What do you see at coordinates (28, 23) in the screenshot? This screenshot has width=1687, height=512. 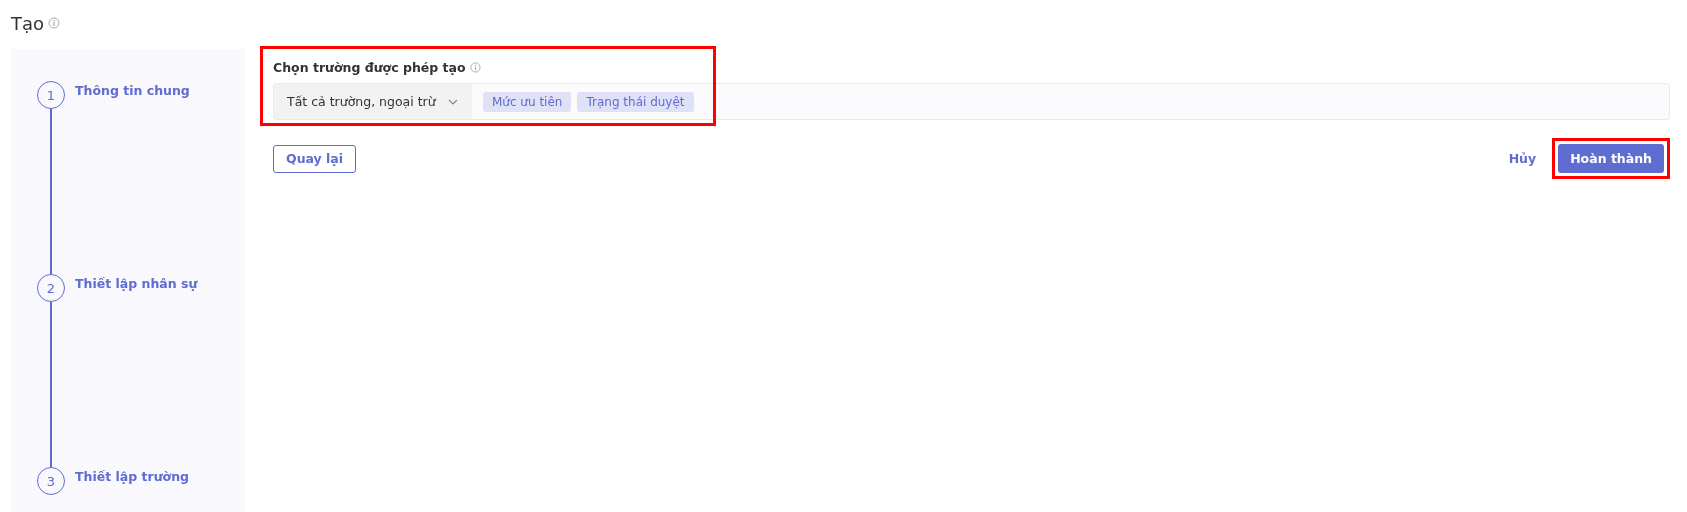 I see `page-title: Tạo` at bounding box center [28, 23].